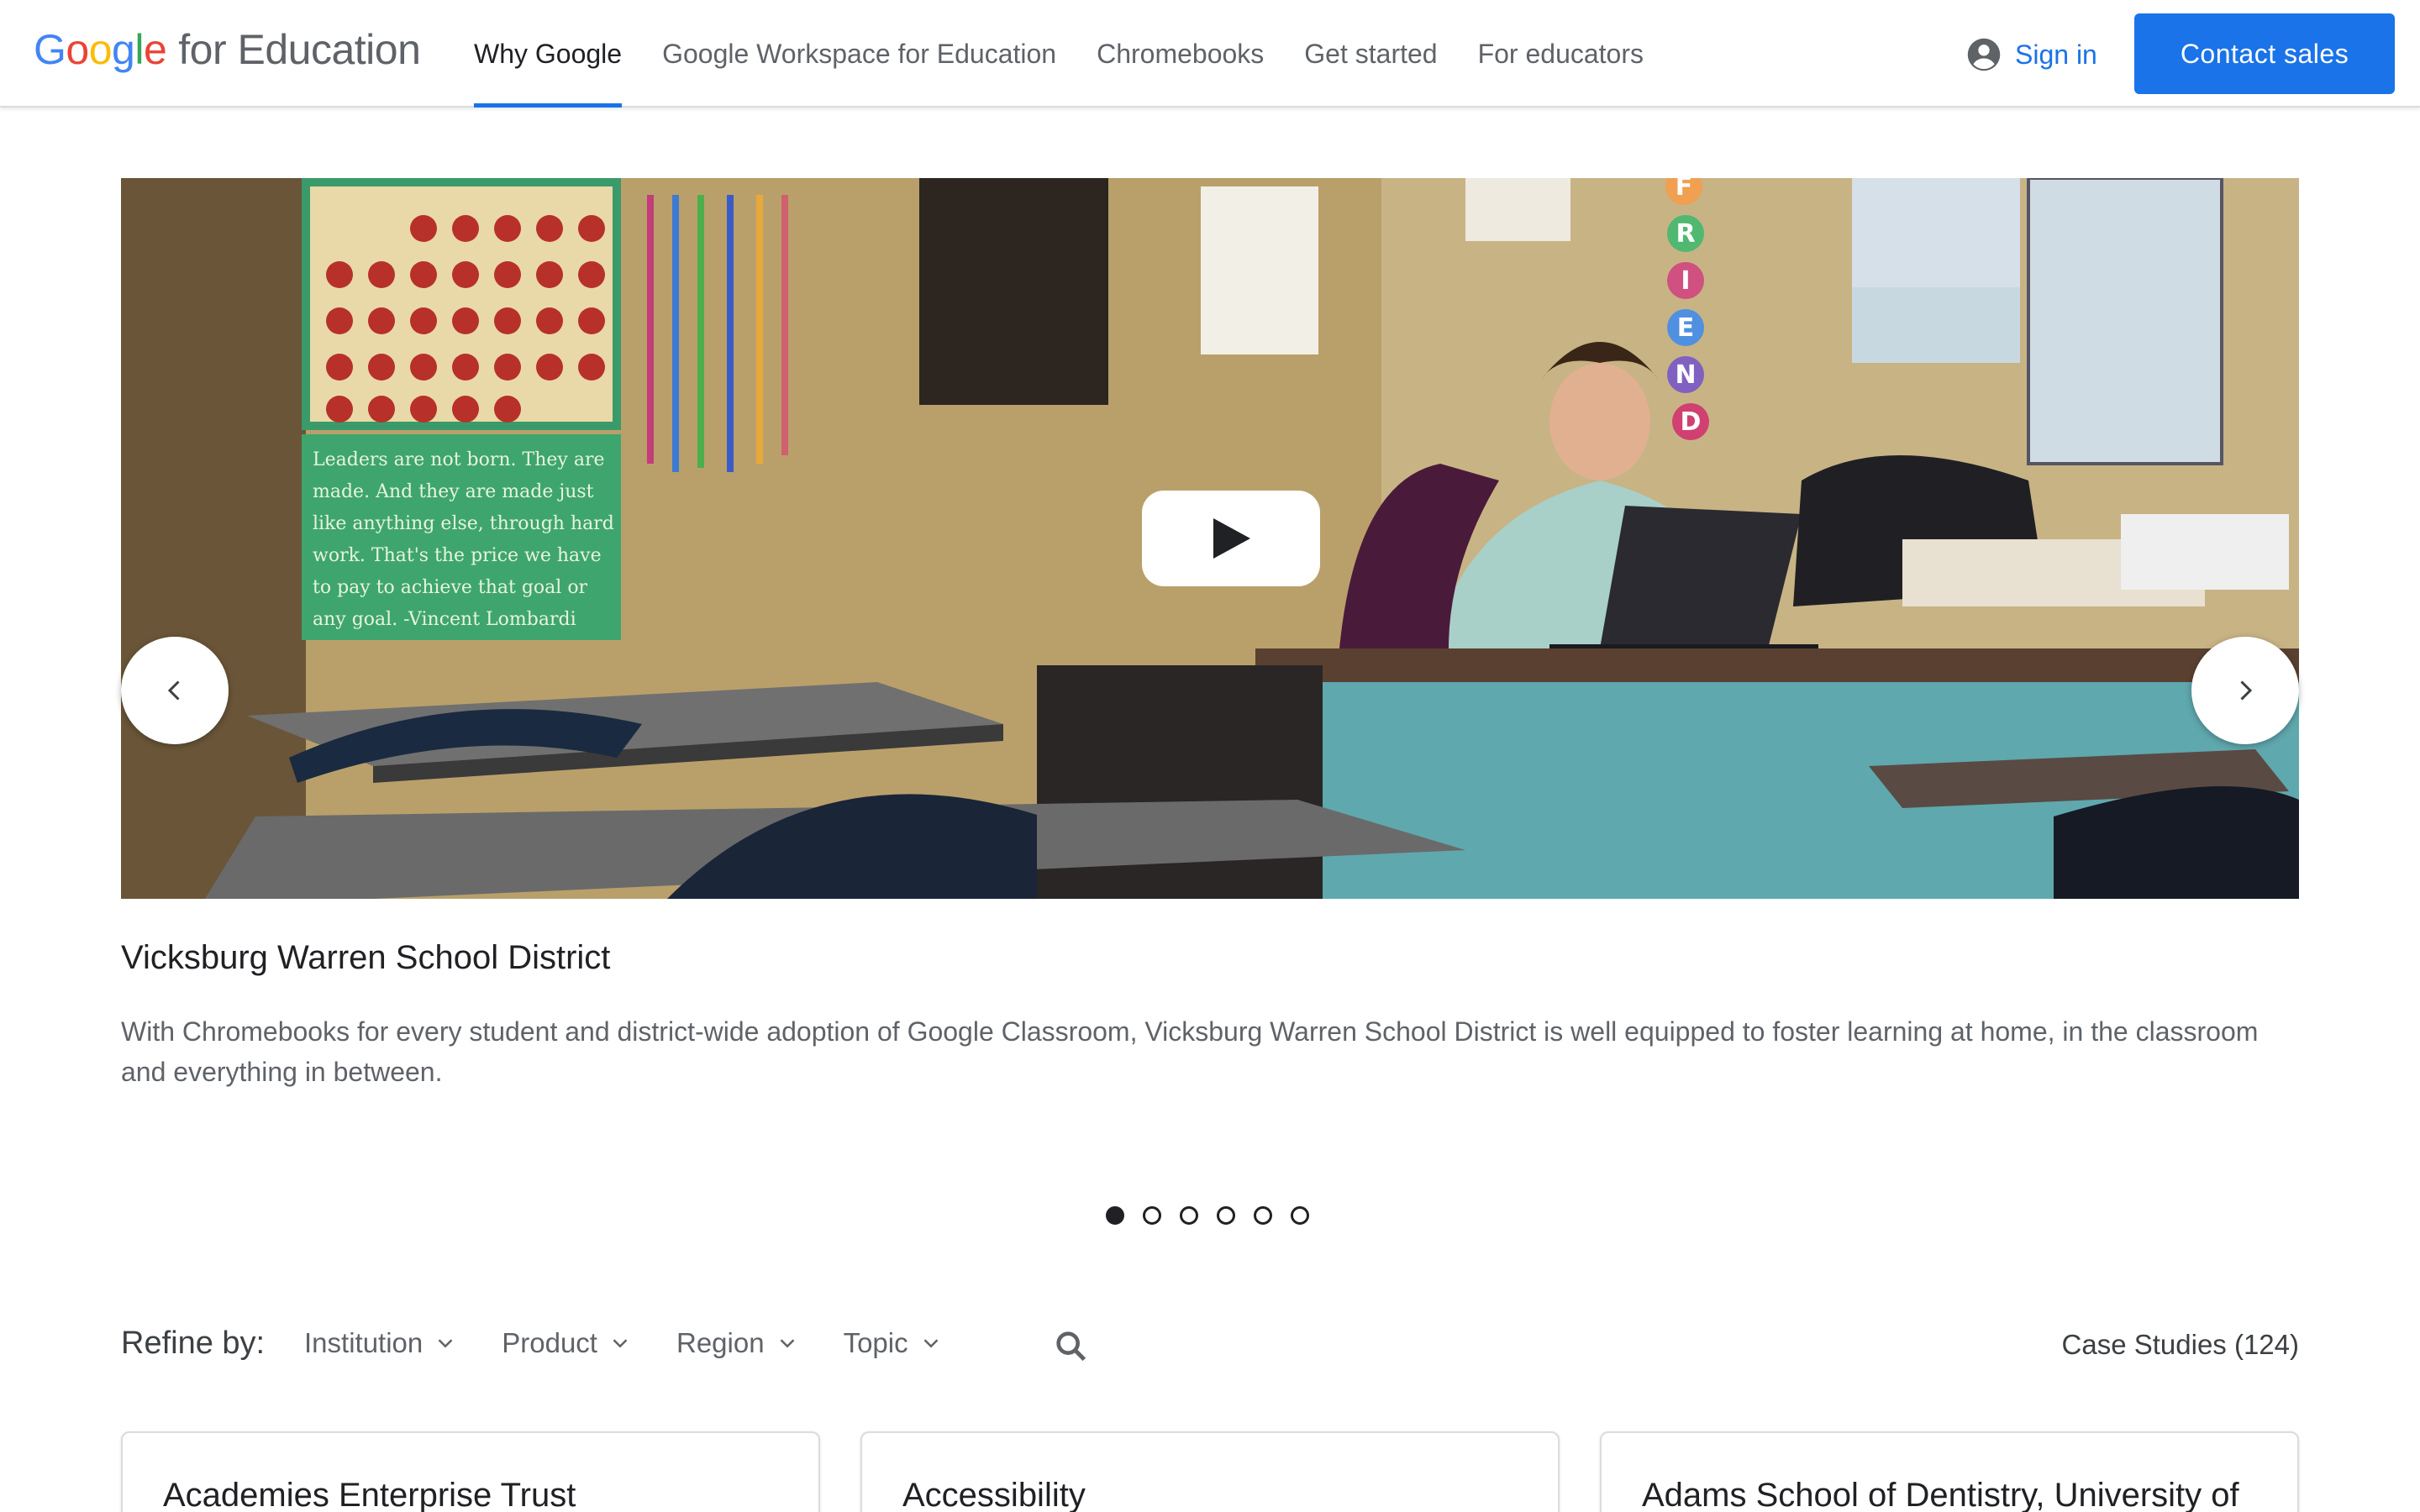  Describe the element at coordinates (100, 49) in the screenshot. I see `logo-brand: Google` at that location.